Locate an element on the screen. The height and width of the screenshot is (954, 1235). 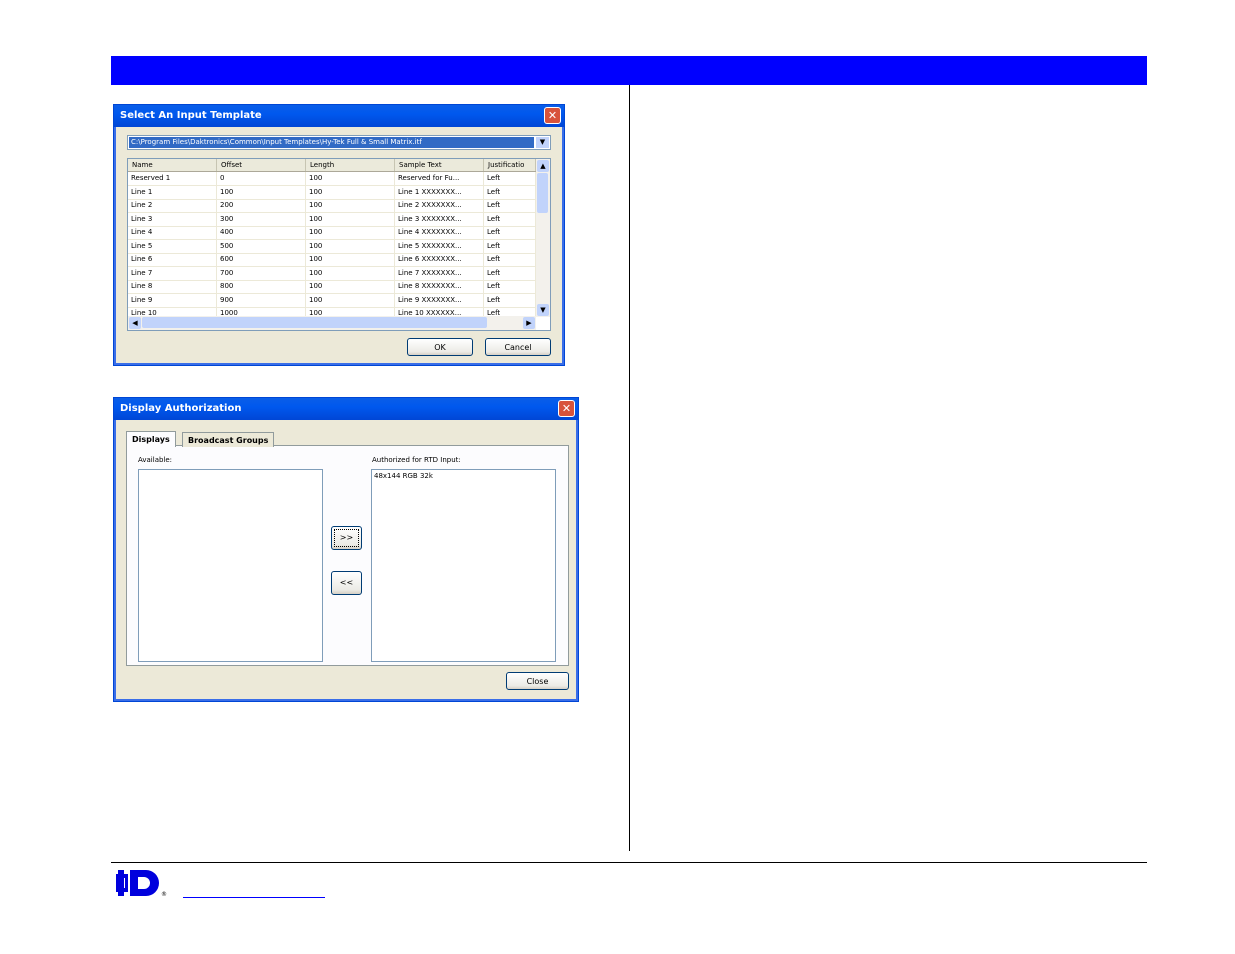
table-cell: 200 is located at coordinates (261, 205).